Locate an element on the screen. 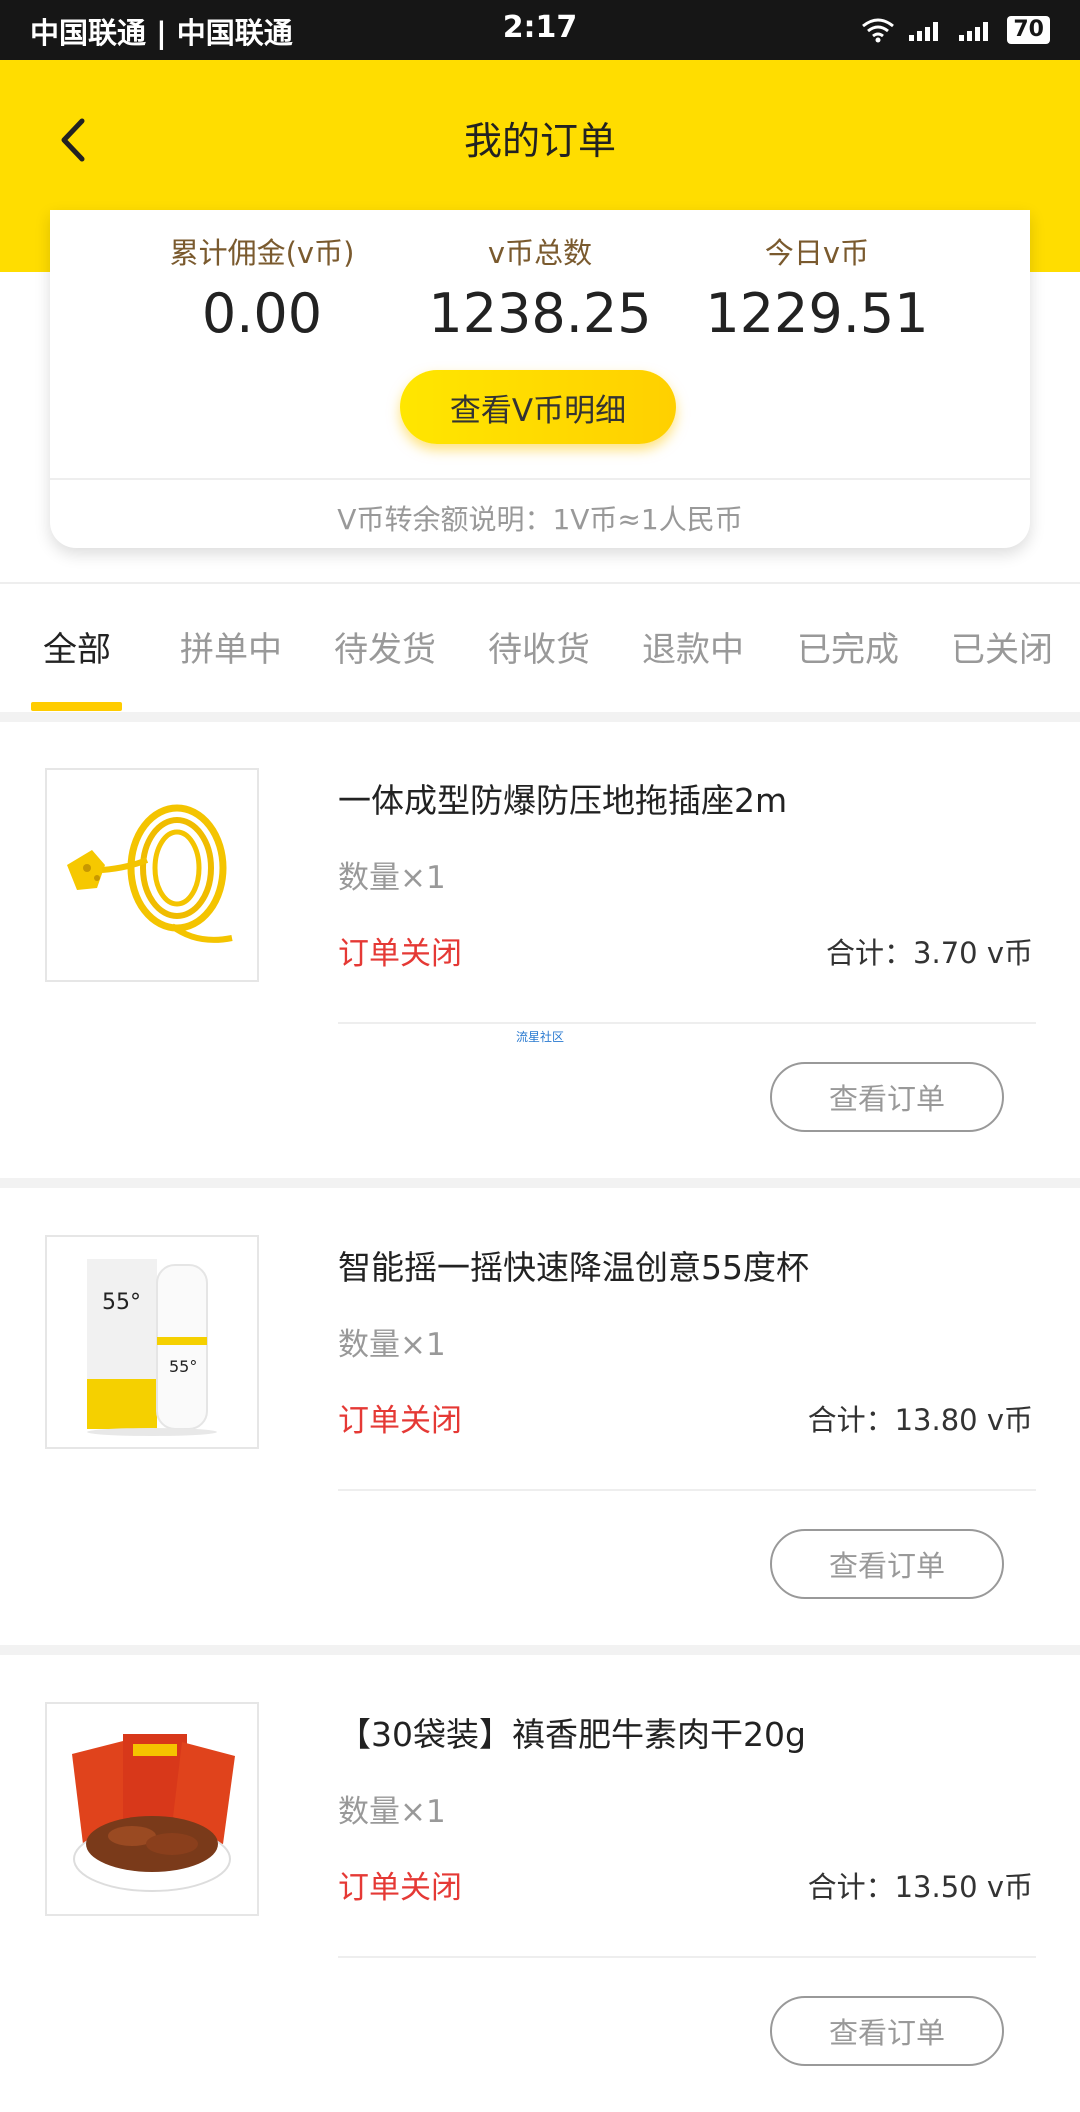  beef-jerky-image is located at coordinates (153, 1813).